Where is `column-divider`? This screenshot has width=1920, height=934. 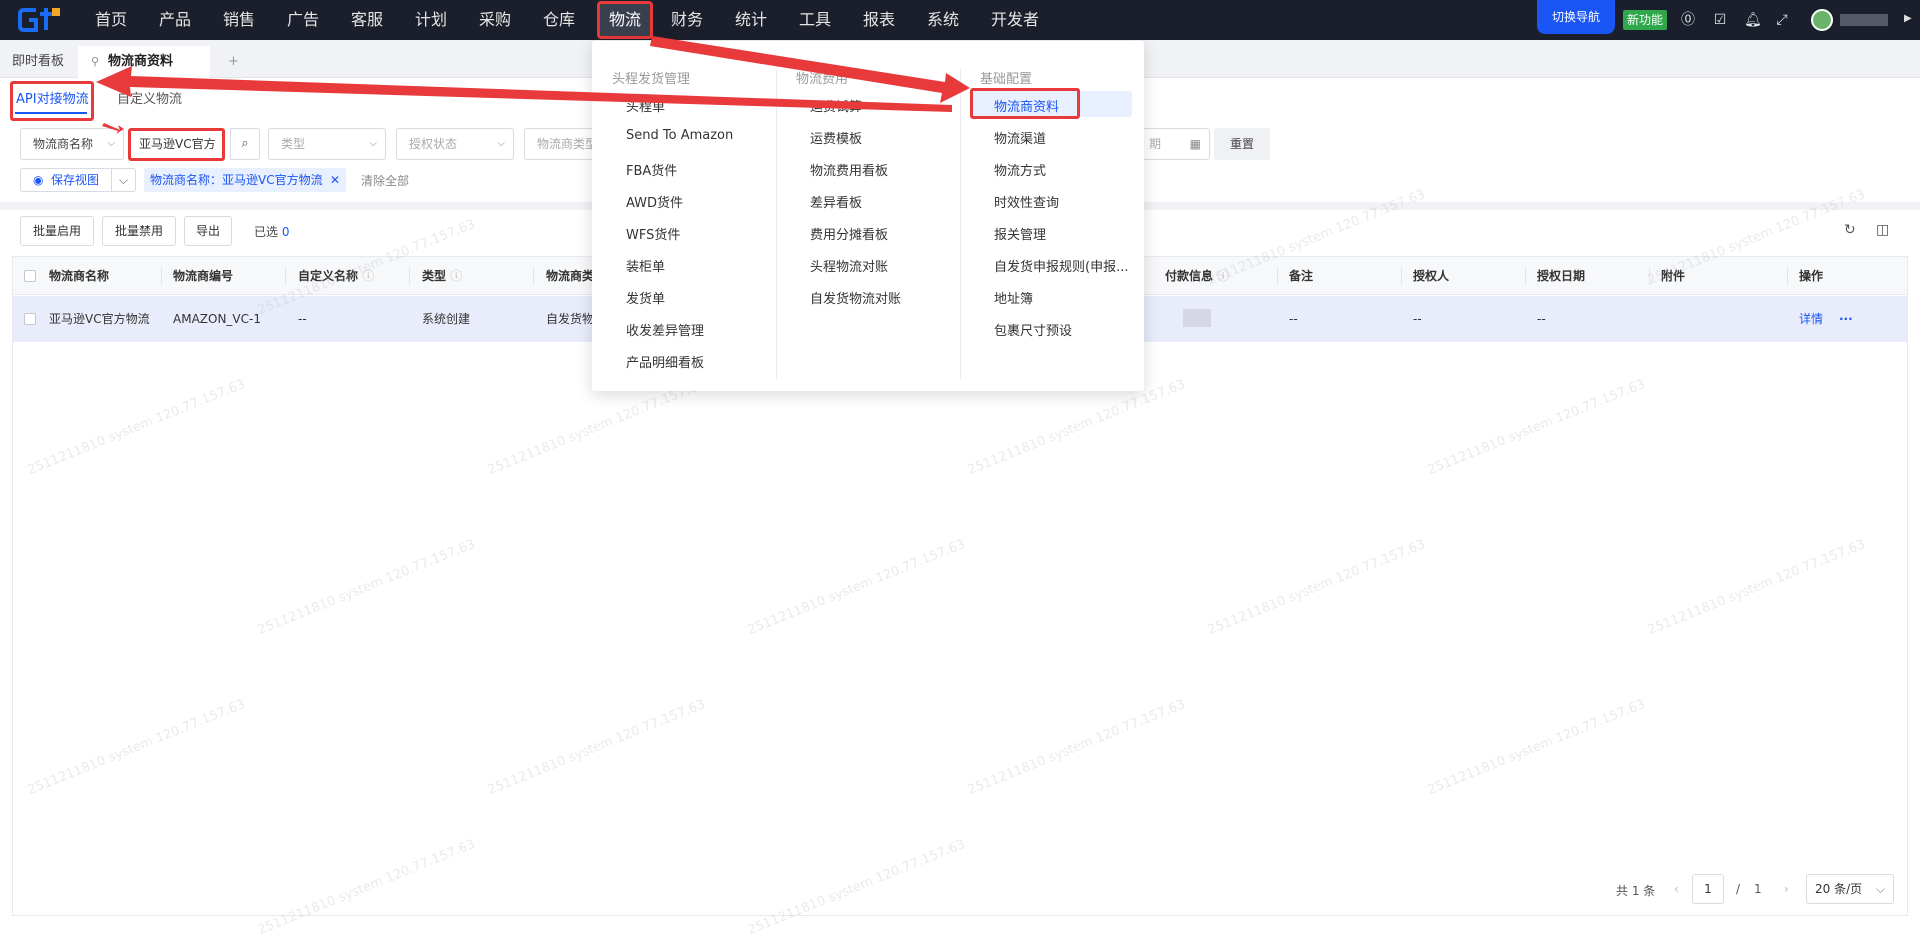 column-divider is located at coordinates (1787, 276).